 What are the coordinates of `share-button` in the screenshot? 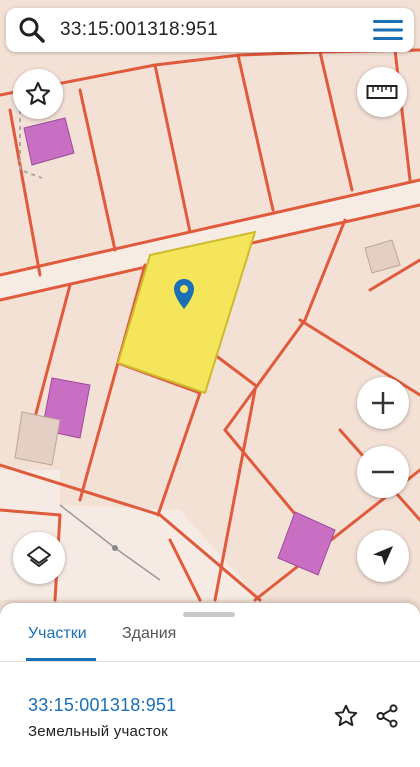 It's located at (387, 716).